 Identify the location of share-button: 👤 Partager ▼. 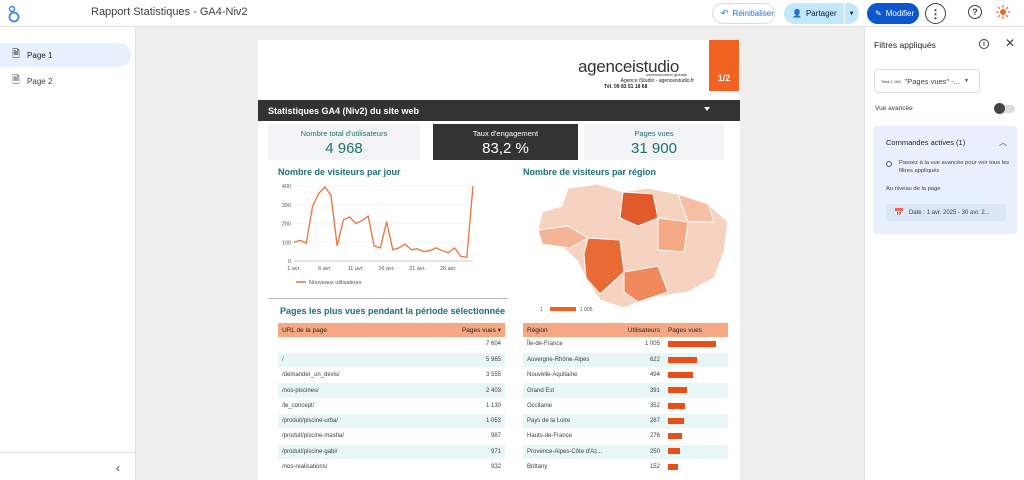
(821, 13).